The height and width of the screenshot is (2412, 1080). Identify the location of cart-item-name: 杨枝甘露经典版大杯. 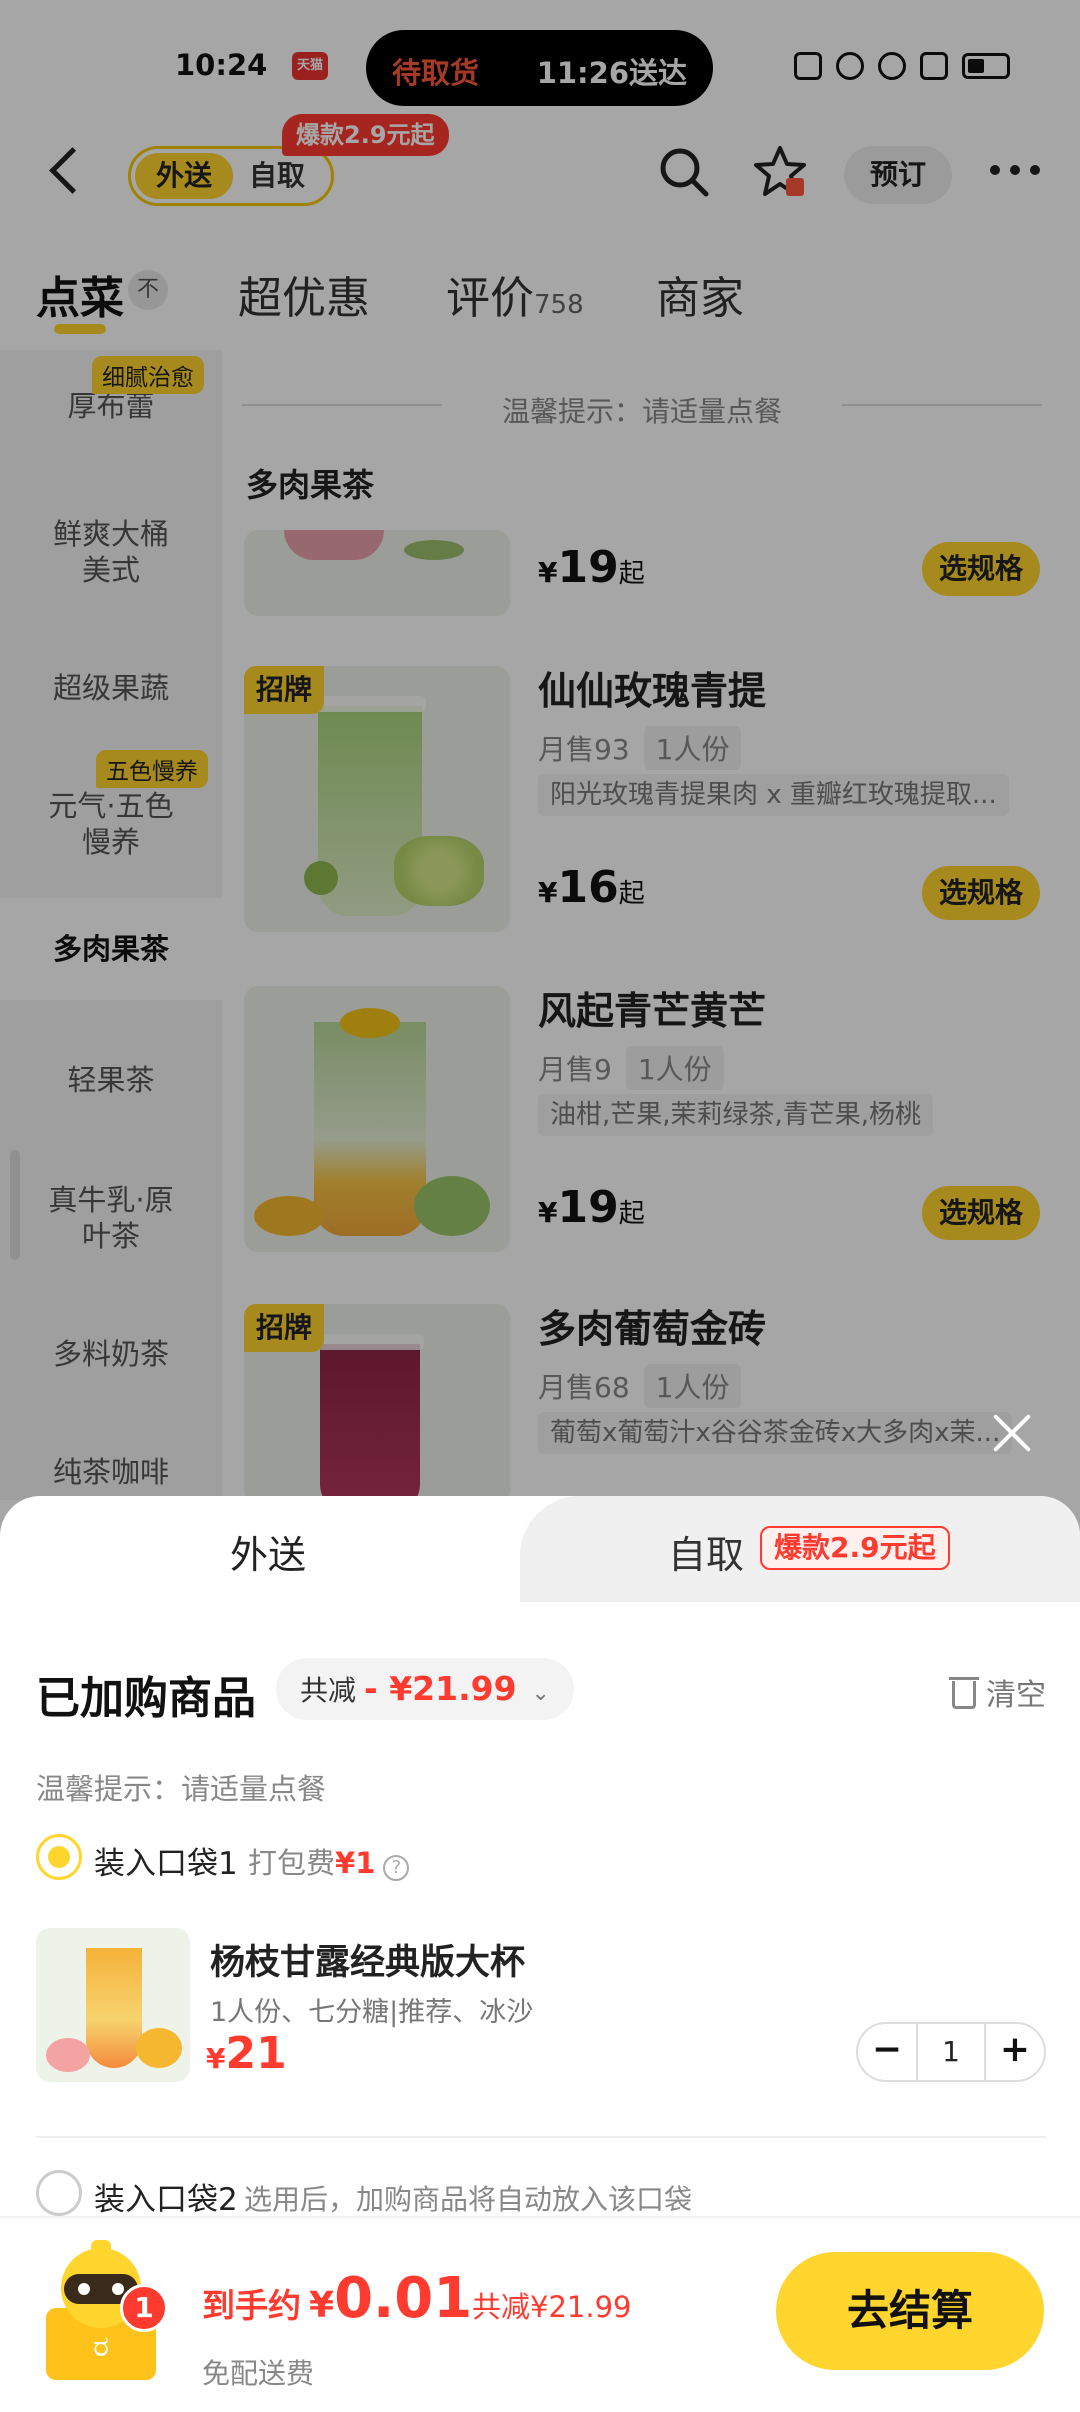
(368, 1963).